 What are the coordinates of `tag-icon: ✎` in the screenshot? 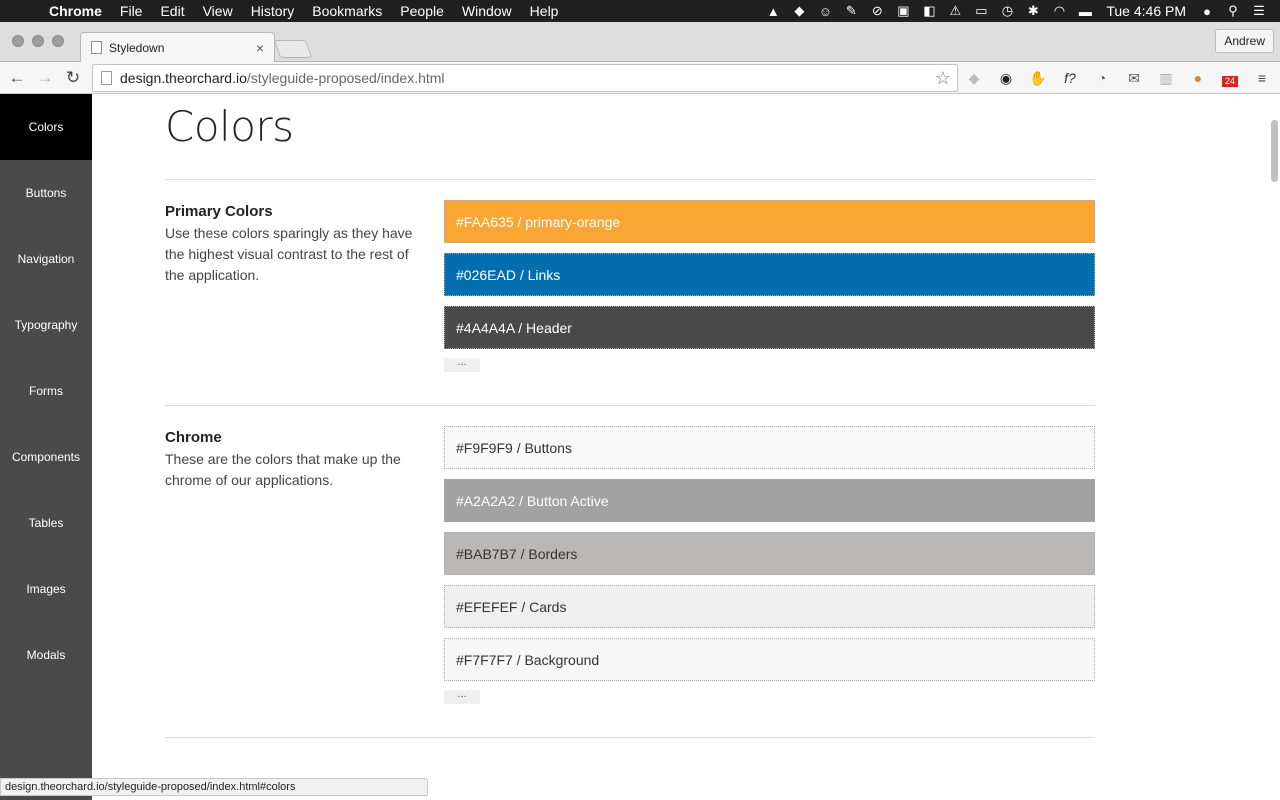 It's located at (851, 11).